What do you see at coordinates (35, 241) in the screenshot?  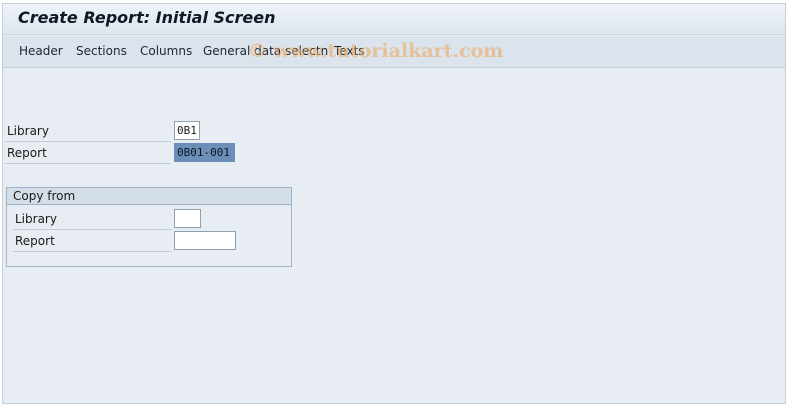 I see `copy-report-label: Report` at bounding box center [35, 241].